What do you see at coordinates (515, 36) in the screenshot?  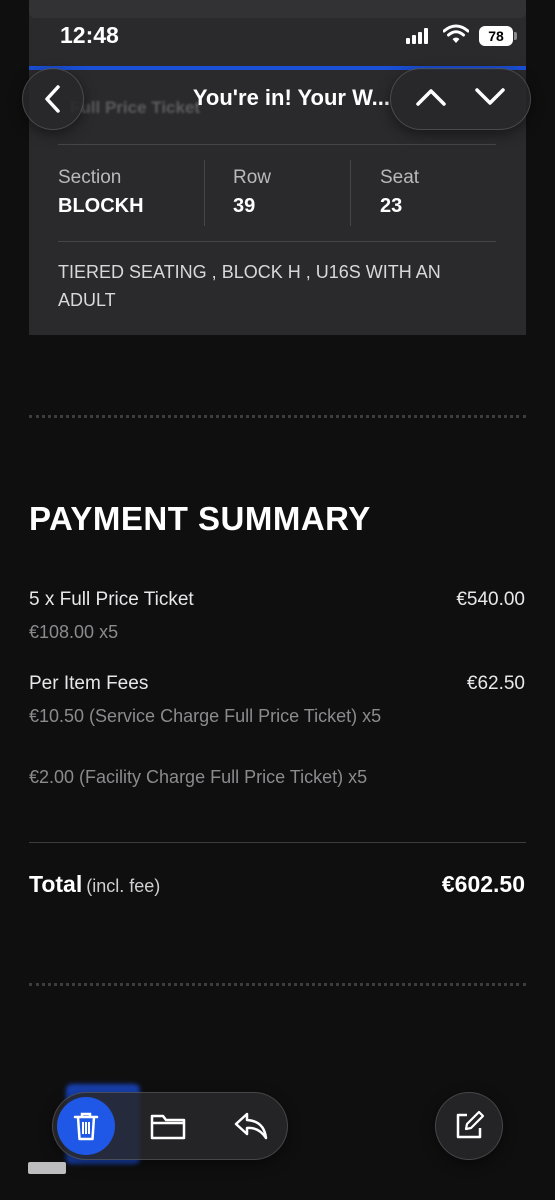 I see `battery-tip` at bounding box center [515, 36].